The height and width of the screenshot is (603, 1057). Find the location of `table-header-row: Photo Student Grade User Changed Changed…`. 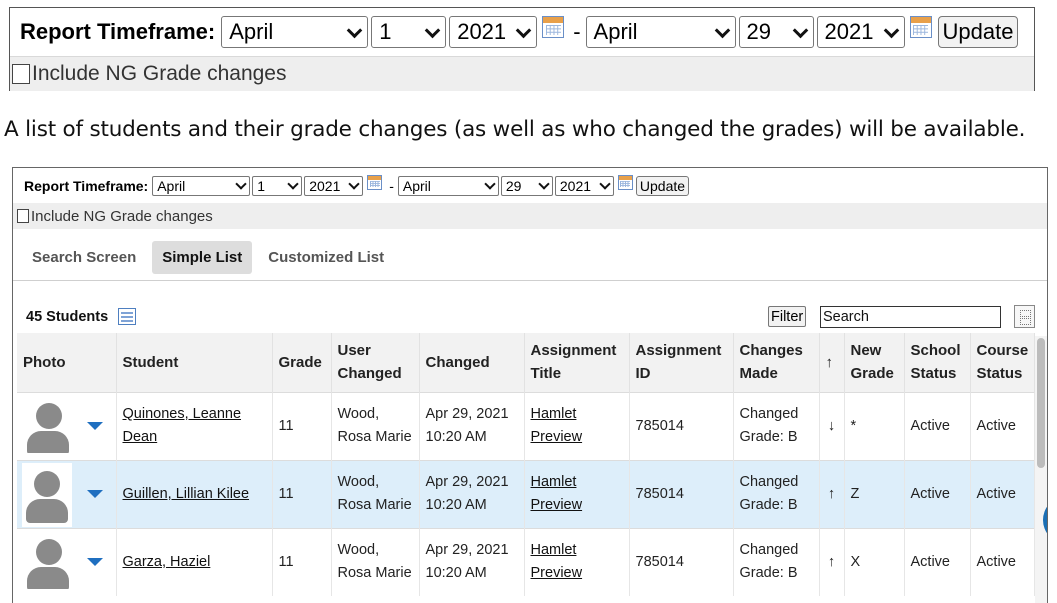

table-header-row: Photo Student Grade User Changed Changed… is located at coordinates (526, 362).